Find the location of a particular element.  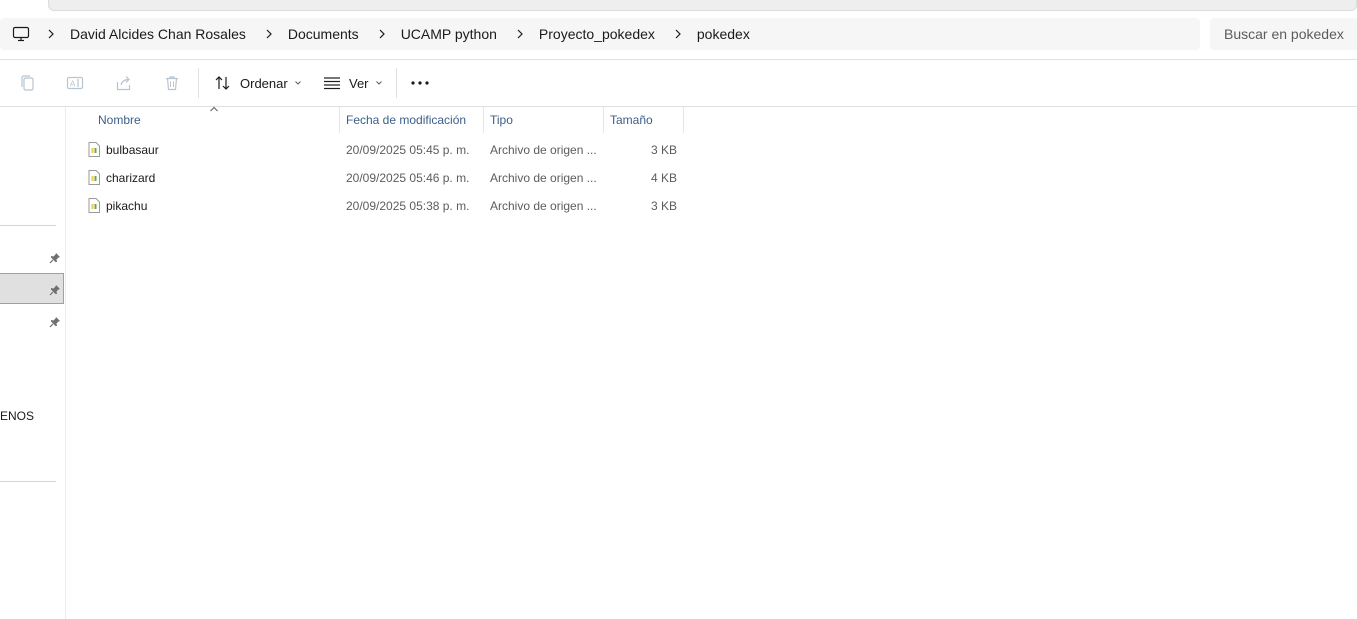

more-options-button is located at coordinates (420, 83).